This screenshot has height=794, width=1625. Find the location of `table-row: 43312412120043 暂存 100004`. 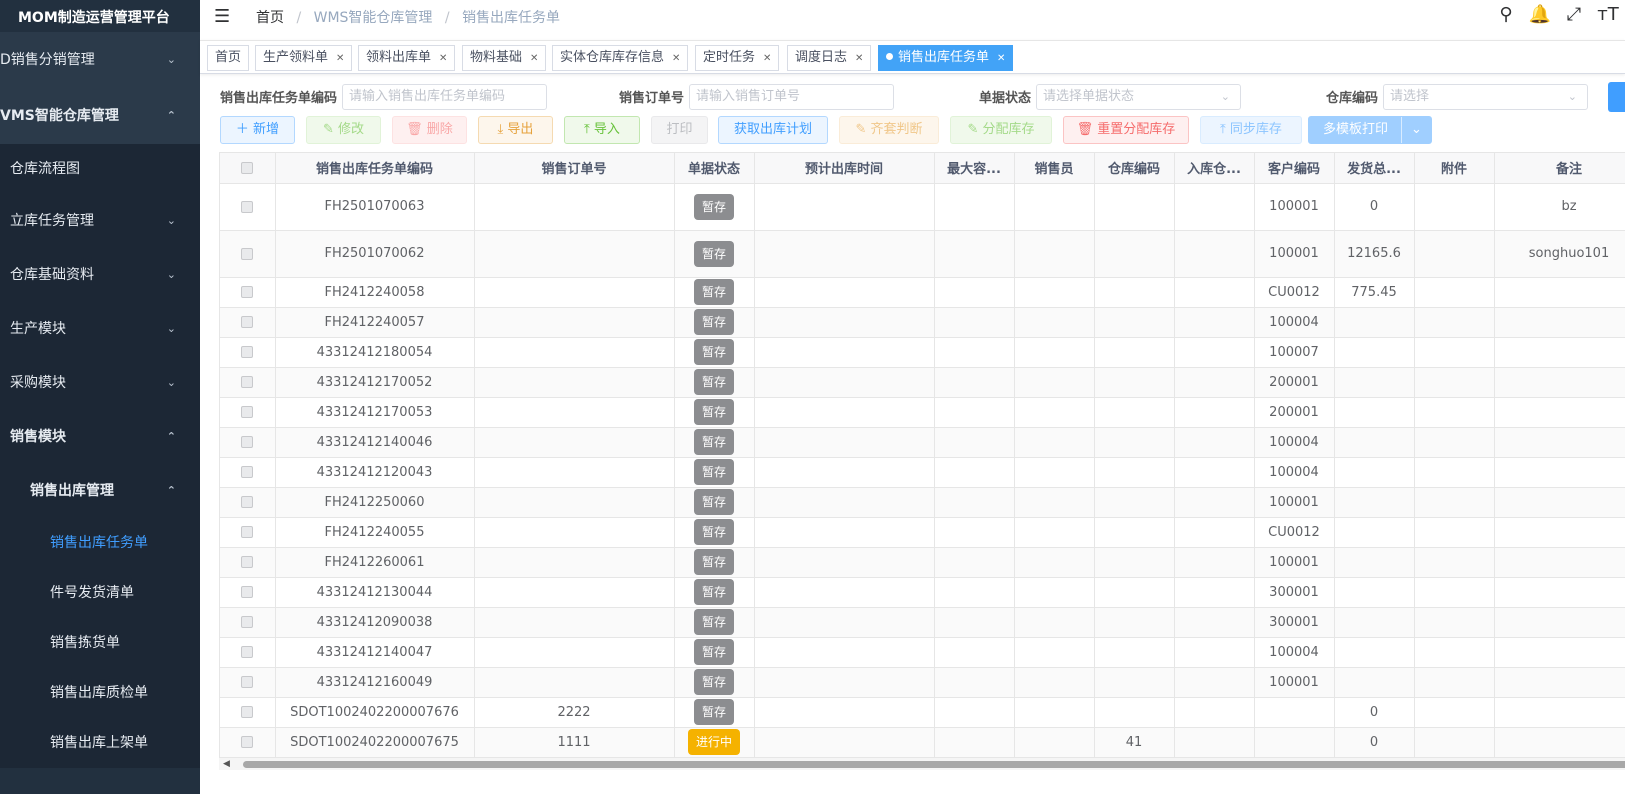

table-row: 43312412120043 暂存 100004 is located at coordinates (922, 472).